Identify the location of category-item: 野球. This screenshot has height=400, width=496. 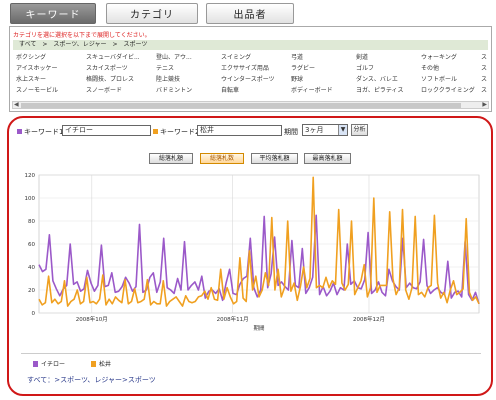
(297, 78).